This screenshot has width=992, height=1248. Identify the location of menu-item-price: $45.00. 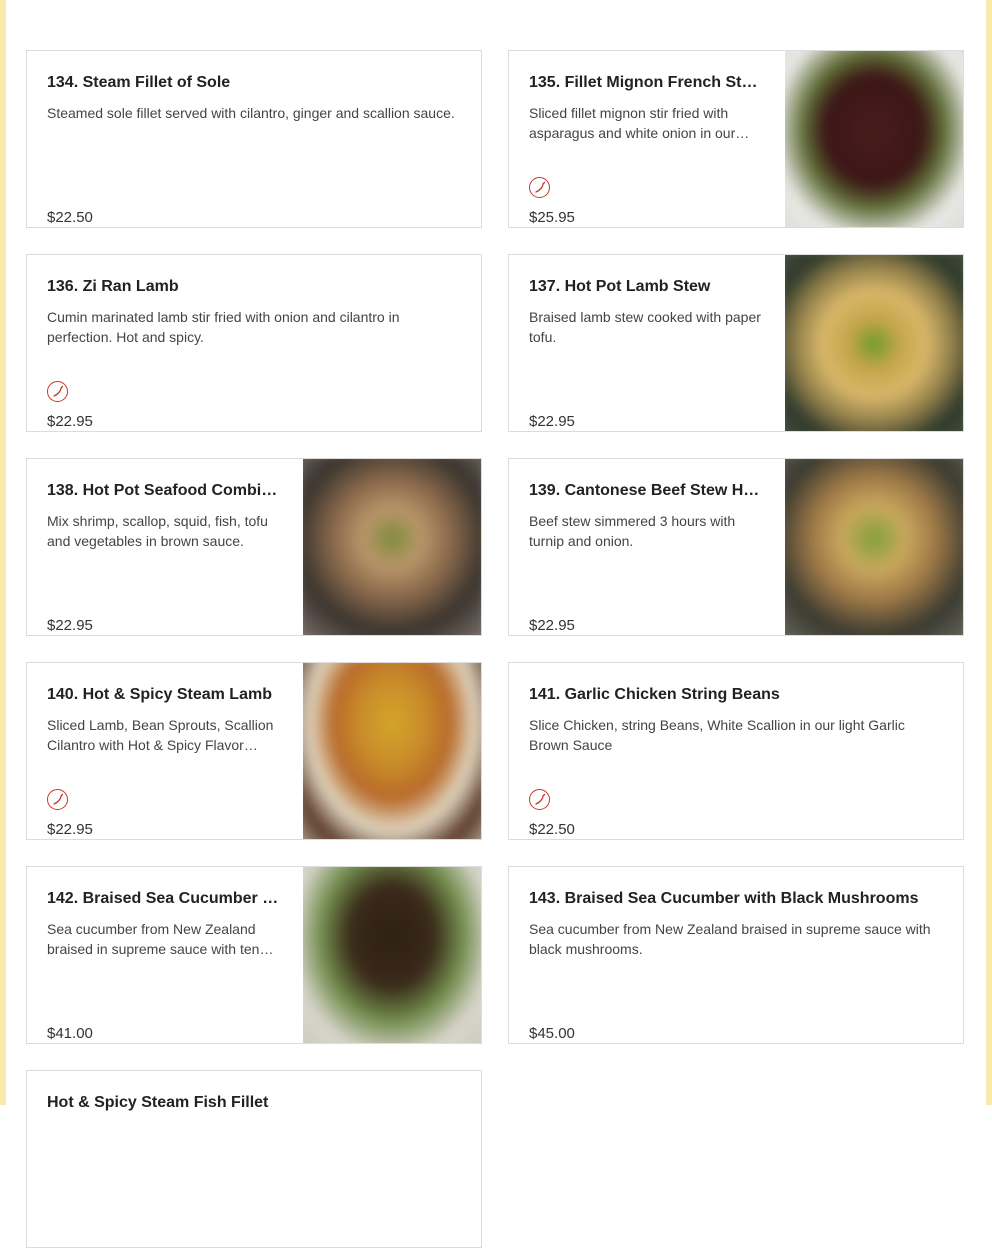
(552, 1033).